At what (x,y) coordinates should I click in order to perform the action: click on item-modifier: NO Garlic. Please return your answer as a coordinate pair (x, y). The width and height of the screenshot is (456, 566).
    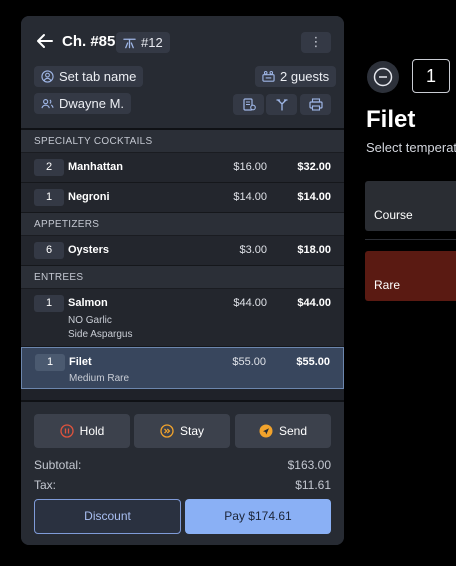
    Looking at the image, I should click on (90, 320).